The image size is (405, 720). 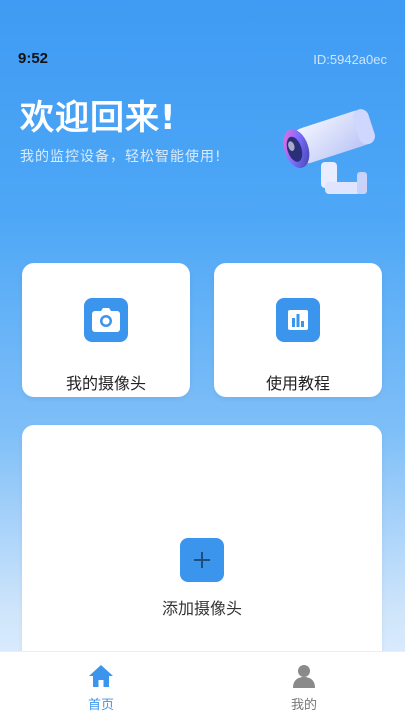 What do you see at coordinates (121, 157) in the screenshot?
I see `page-subtitle: 我的监控设备，轻松智能使用!` at bounding box center [121, 157].